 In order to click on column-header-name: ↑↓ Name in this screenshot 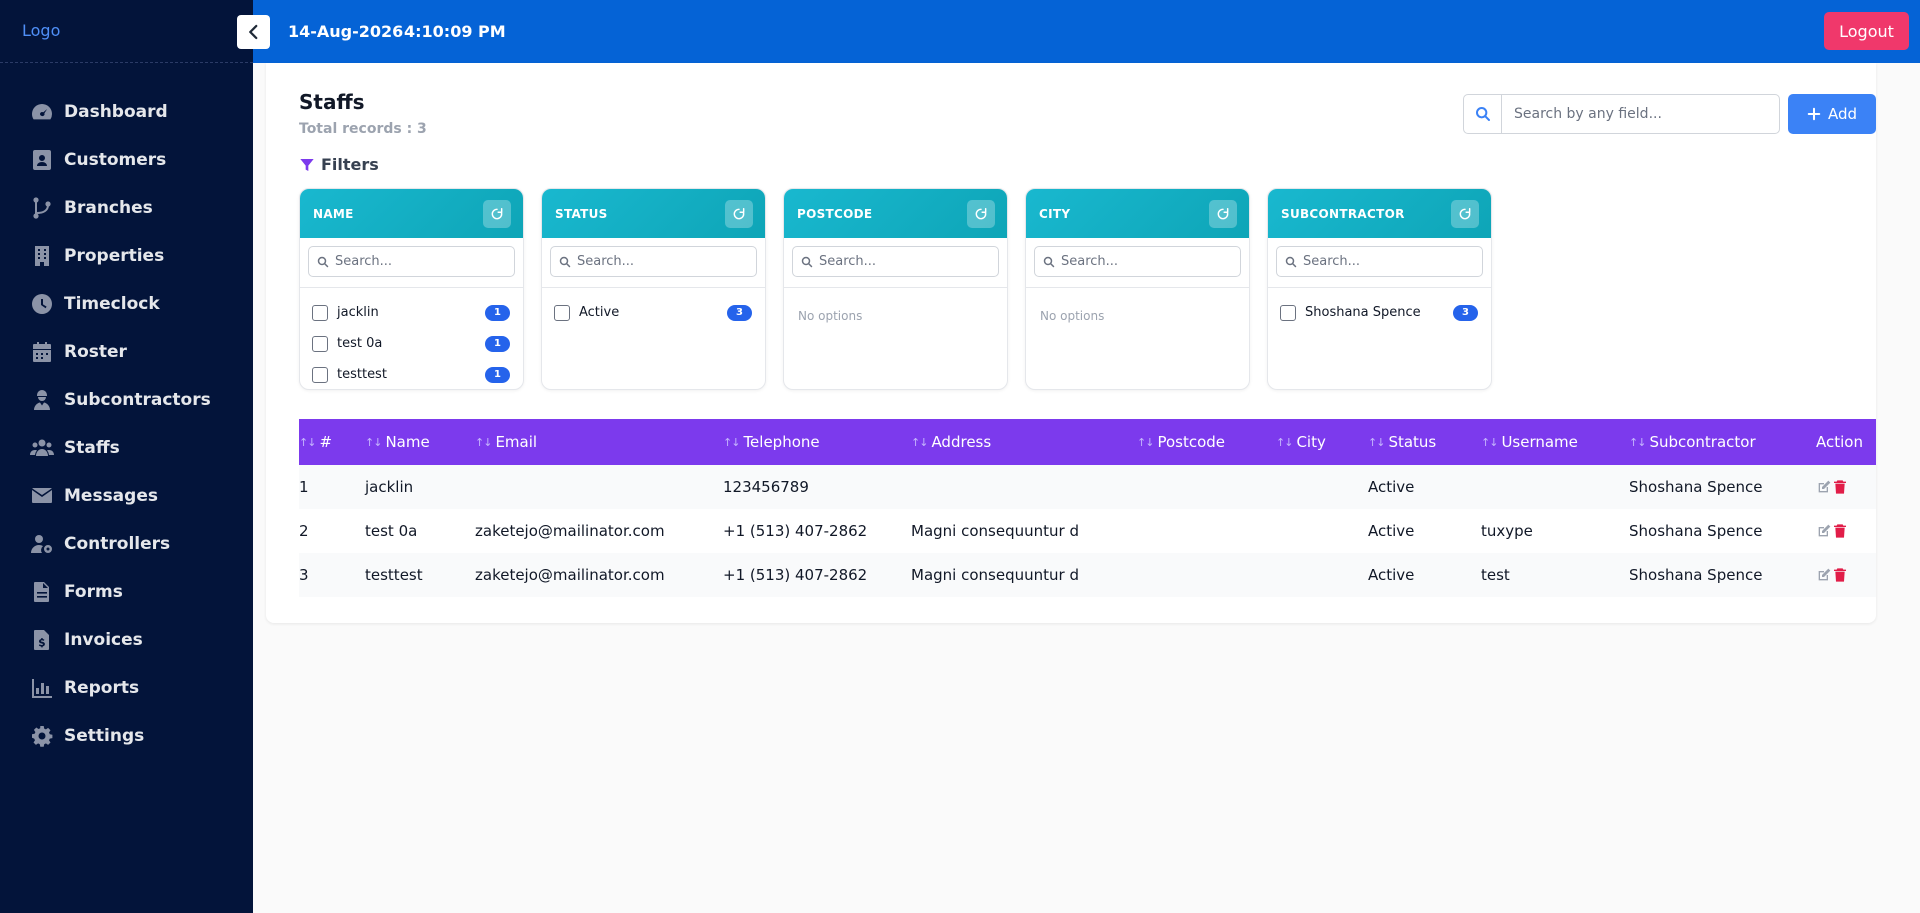, I will do `click(397, 442)`.